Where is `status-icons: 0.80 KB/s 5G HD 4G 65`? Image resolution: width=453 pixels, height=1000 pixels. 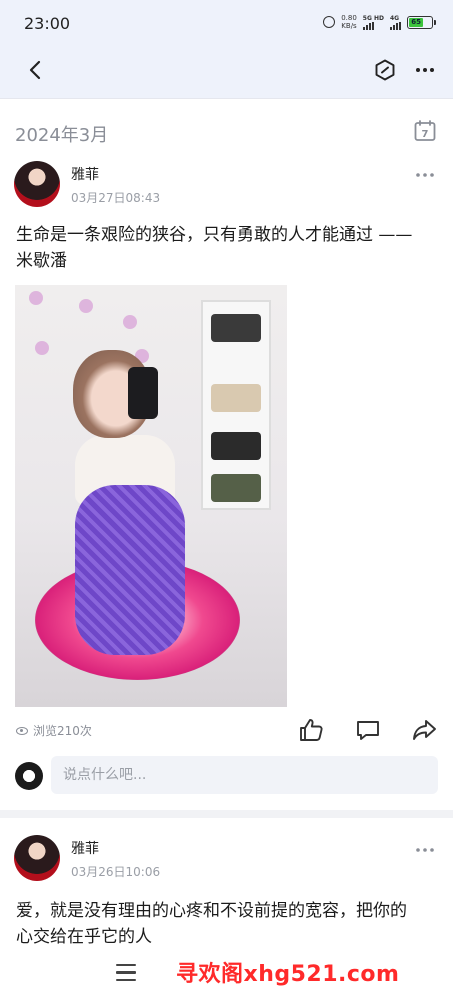
status-icons: 0.80 KB/s 5G HD 4G 65 is located at coordinates (379, 22).